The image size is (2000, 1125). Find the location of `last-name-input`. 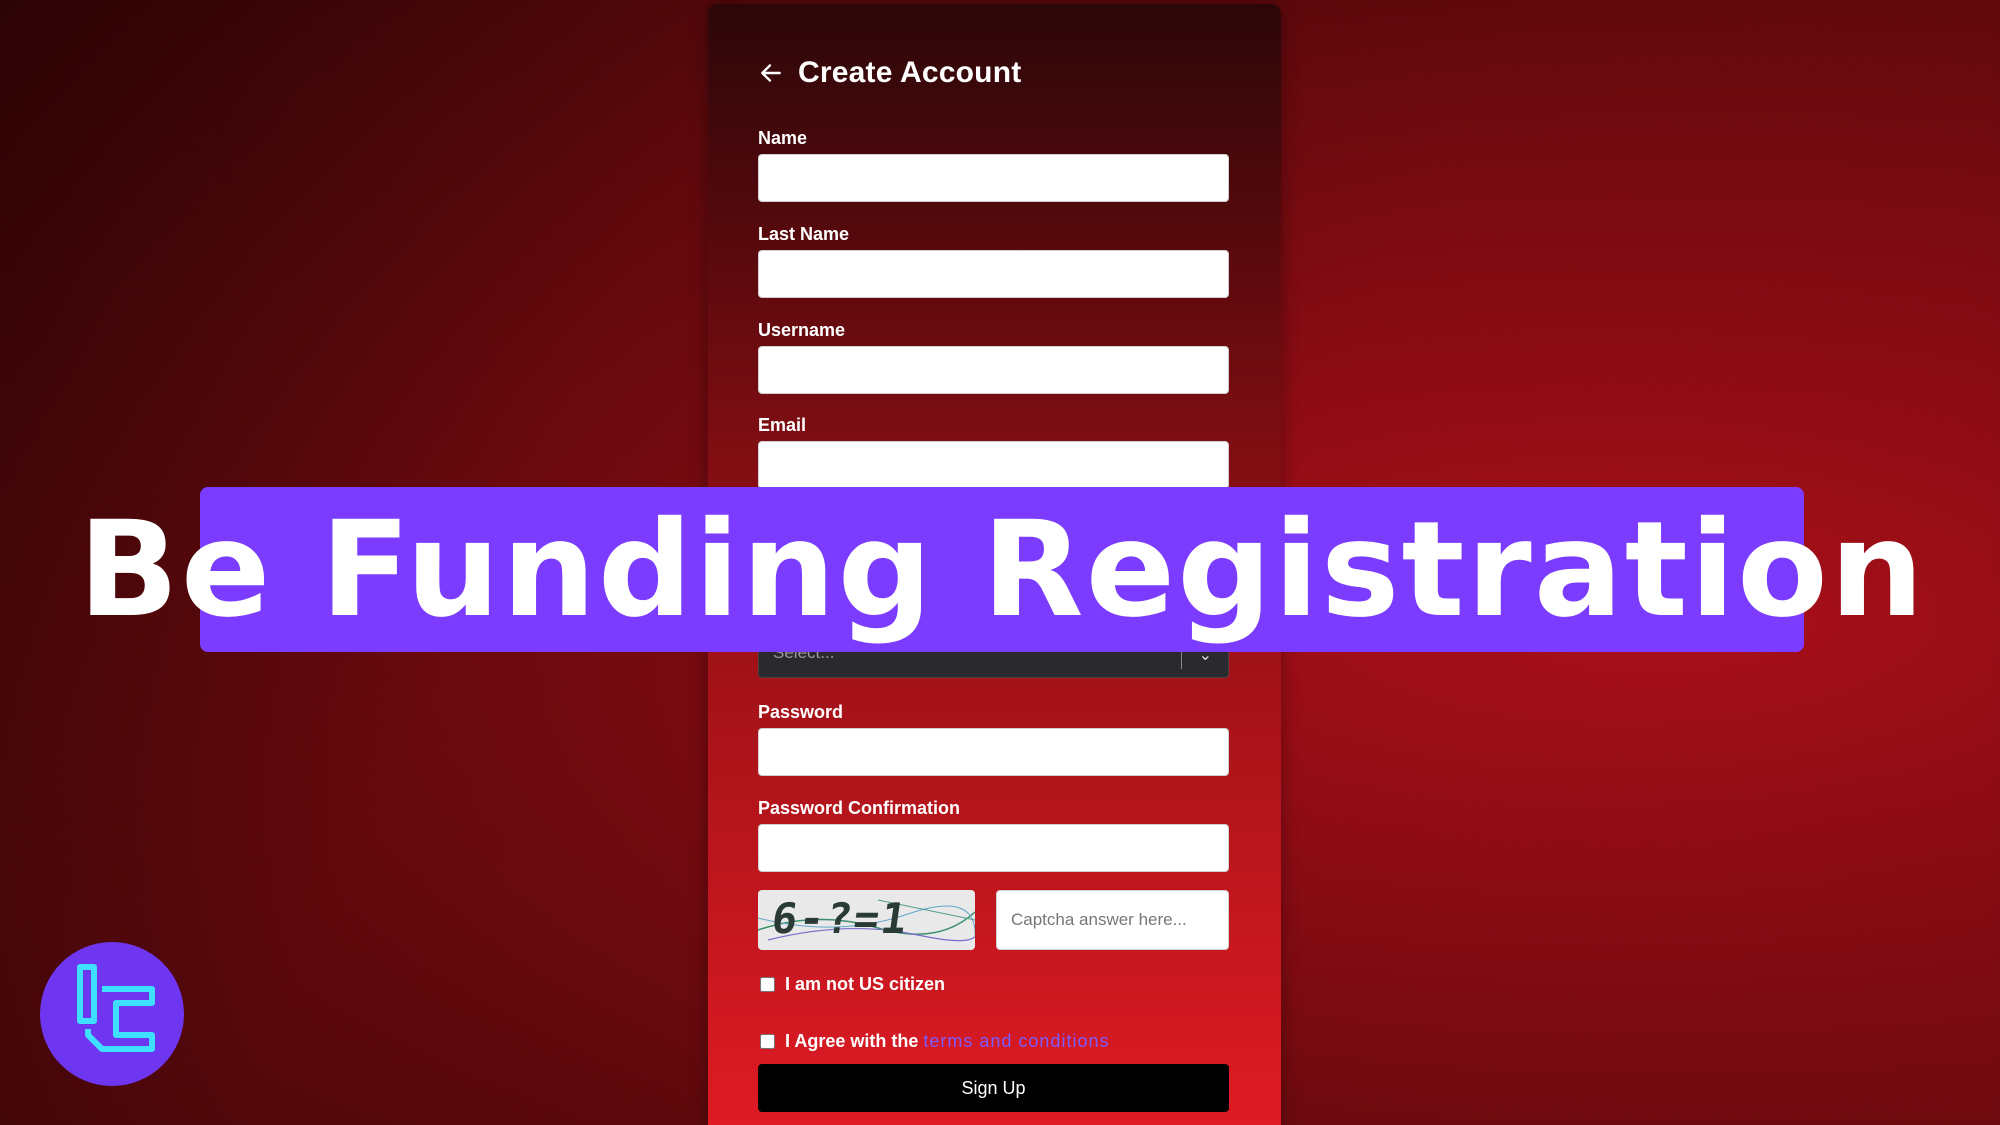

last-name-input is located at coordinates (993, 274).